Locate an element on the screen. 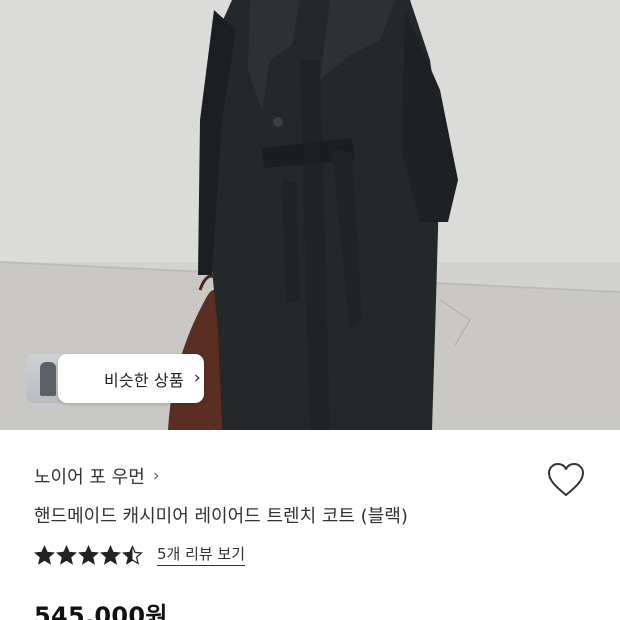 The image size is (620, 620). heart-outline-icon is located at coordinates (566, 480).